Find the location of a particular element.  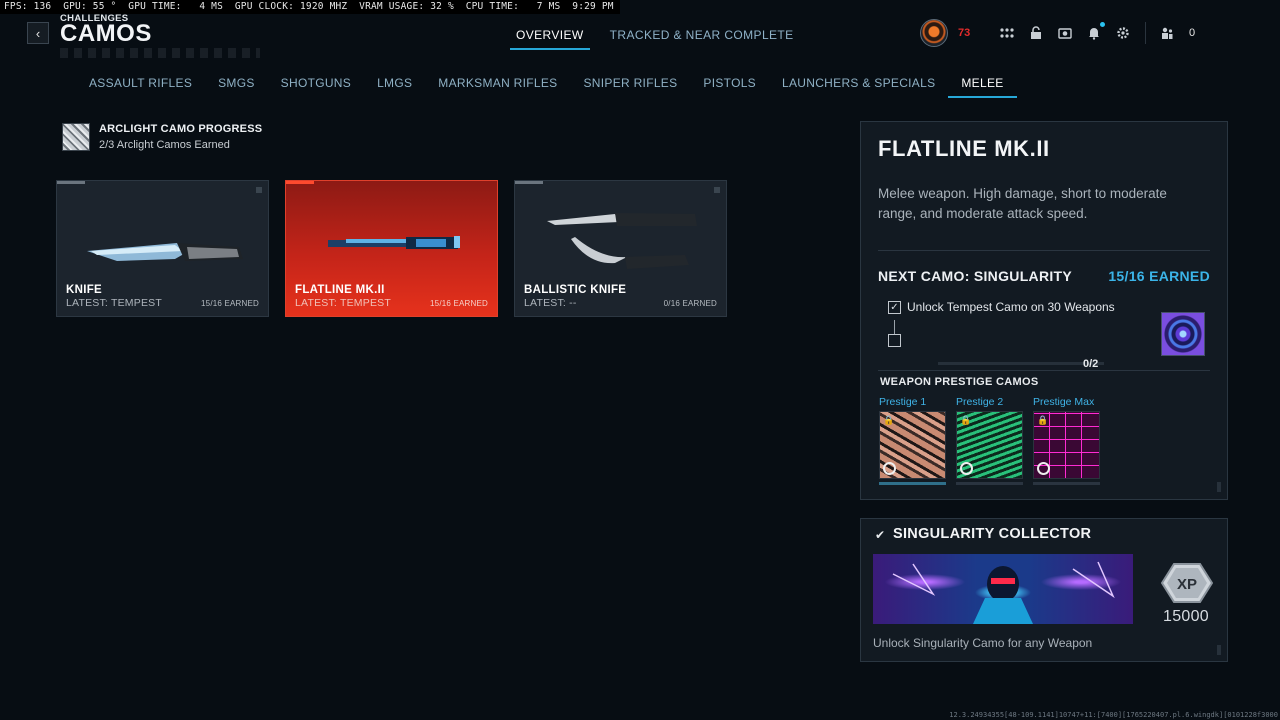

tab-melee: MELEE is located at coordinates (982, 87).